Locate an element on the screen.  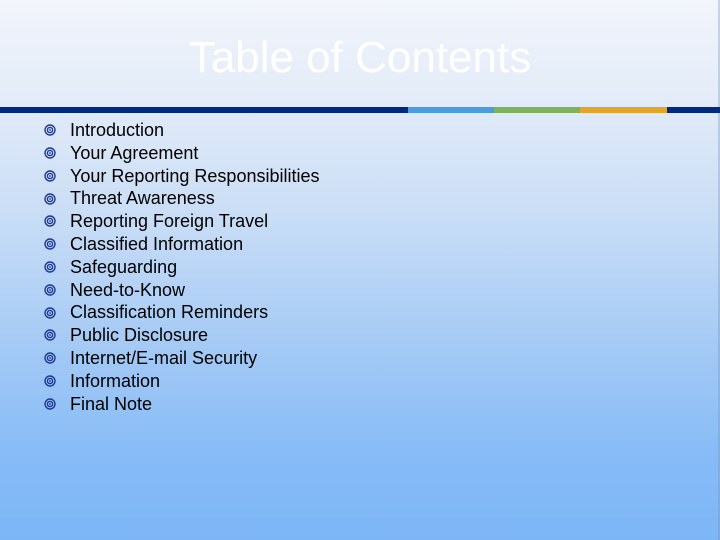
toc-item-label: Need-to-Know is located at coordinates (128, 289).